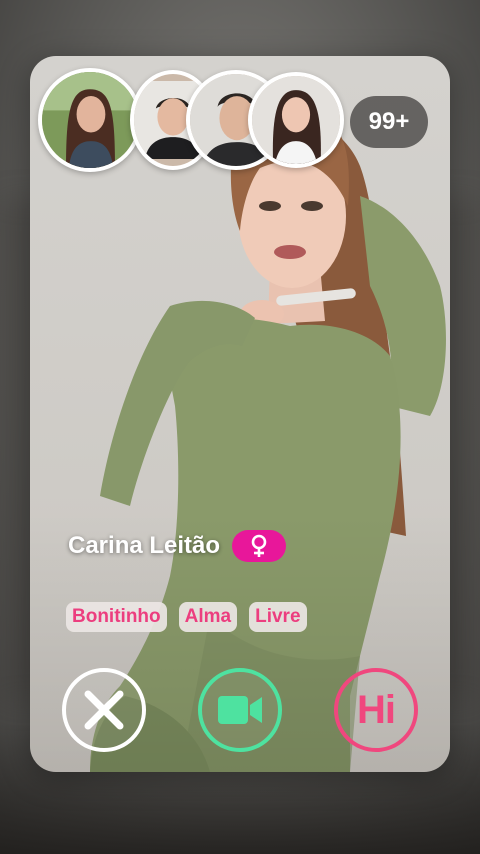 The width and height of the screenshot is (480, 854). Describe the element at coordinates (278, 617) in the screenshot. I see `tag-chip: Livre` at that location.